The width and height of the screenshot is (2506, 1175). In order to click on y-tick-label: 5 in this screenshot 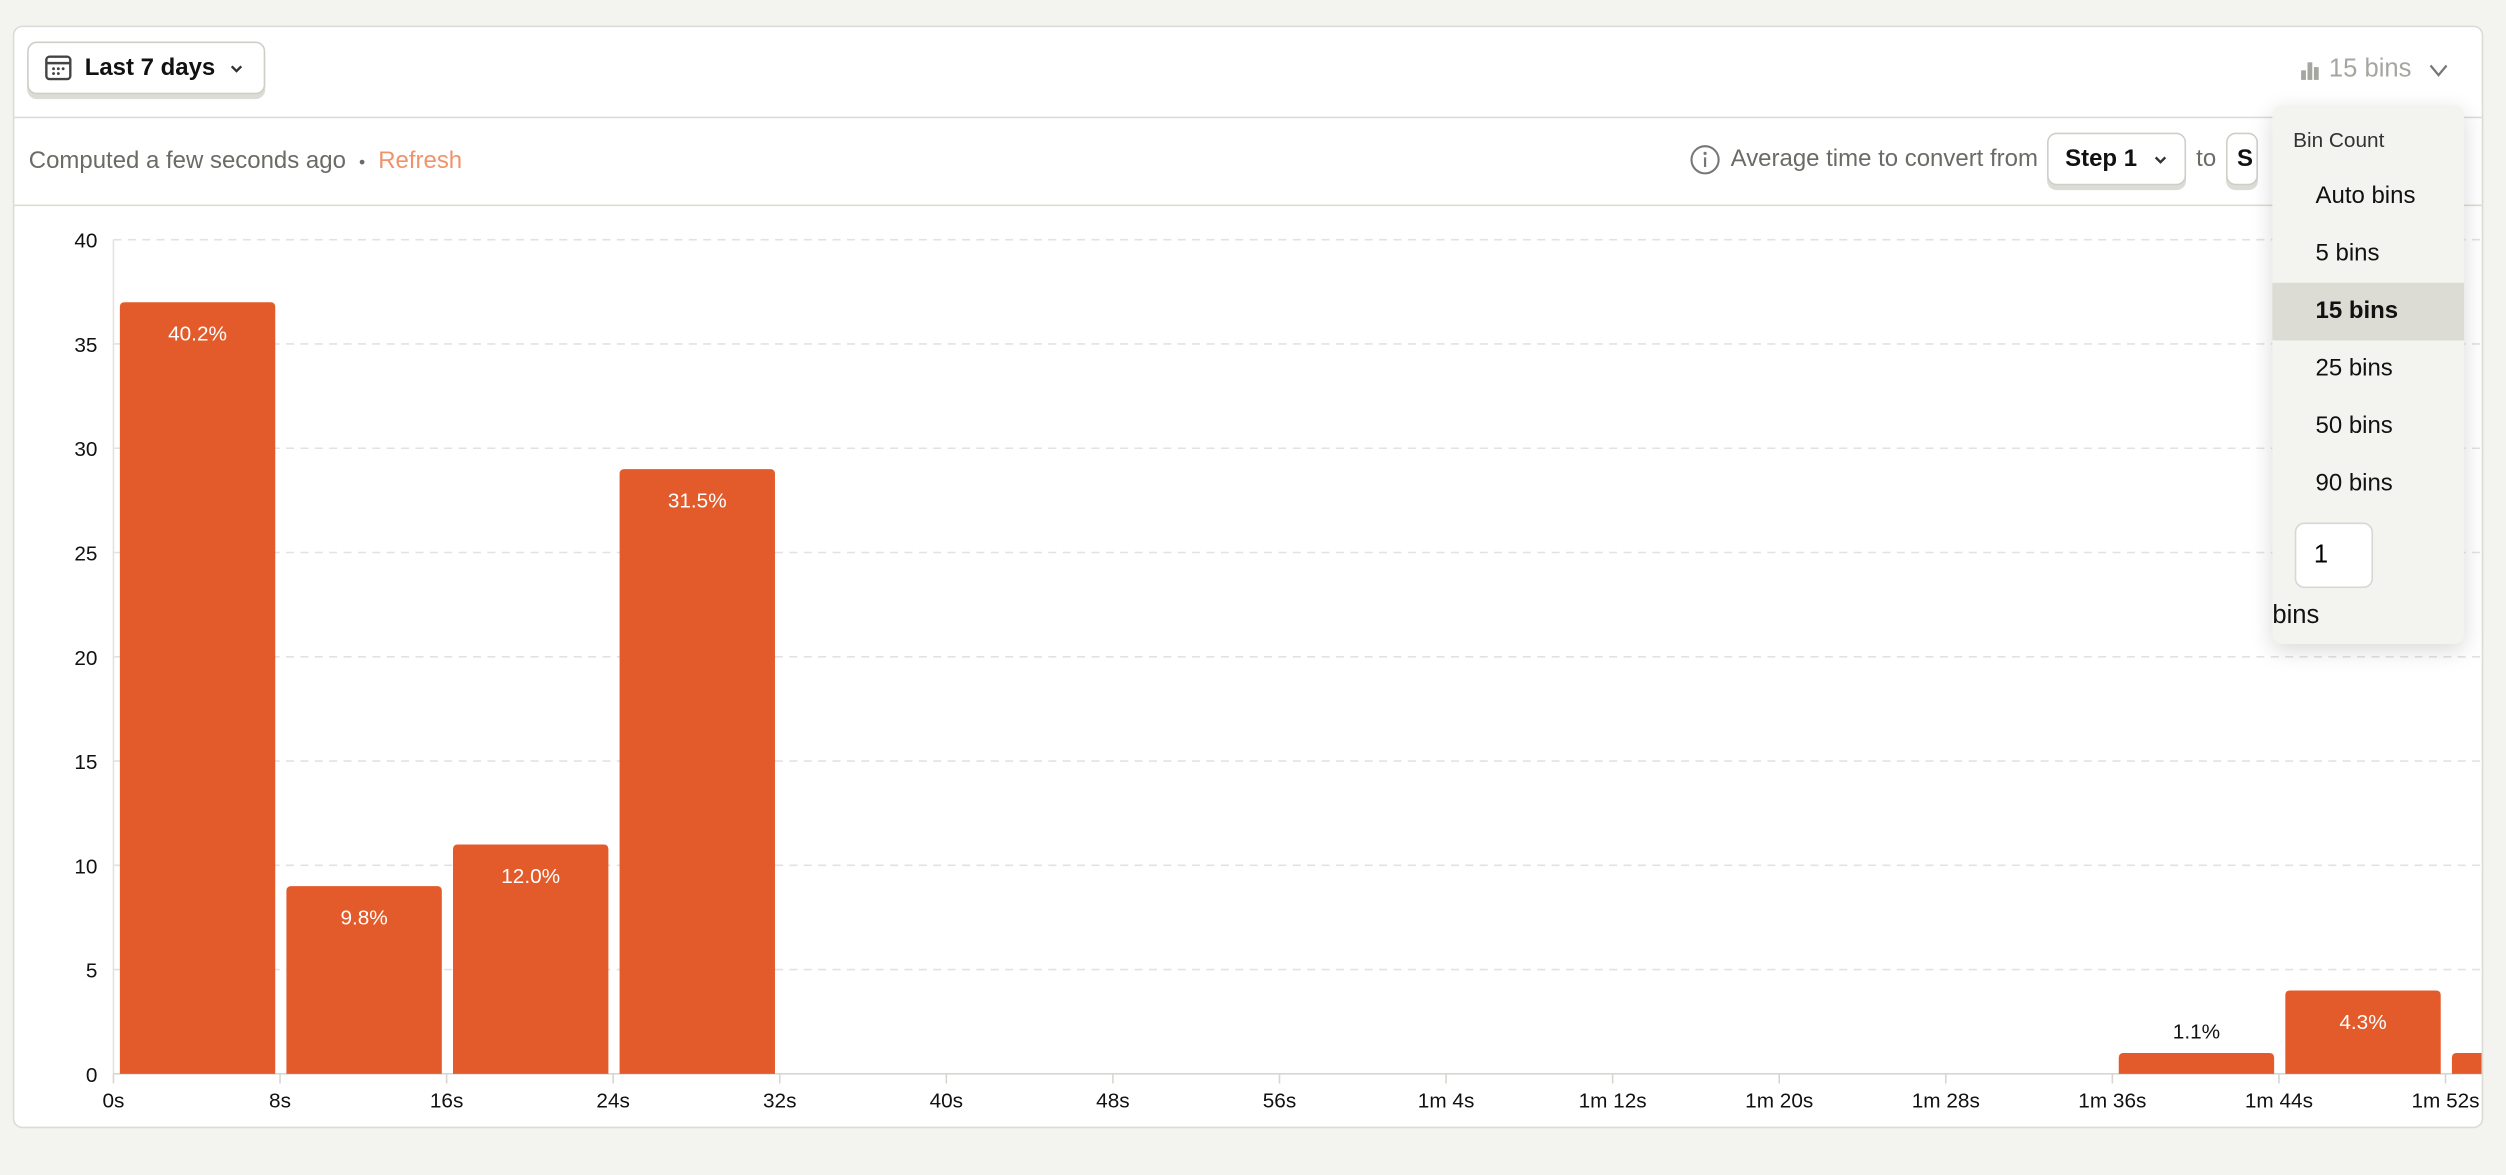, I will do `click(92, 971)`.